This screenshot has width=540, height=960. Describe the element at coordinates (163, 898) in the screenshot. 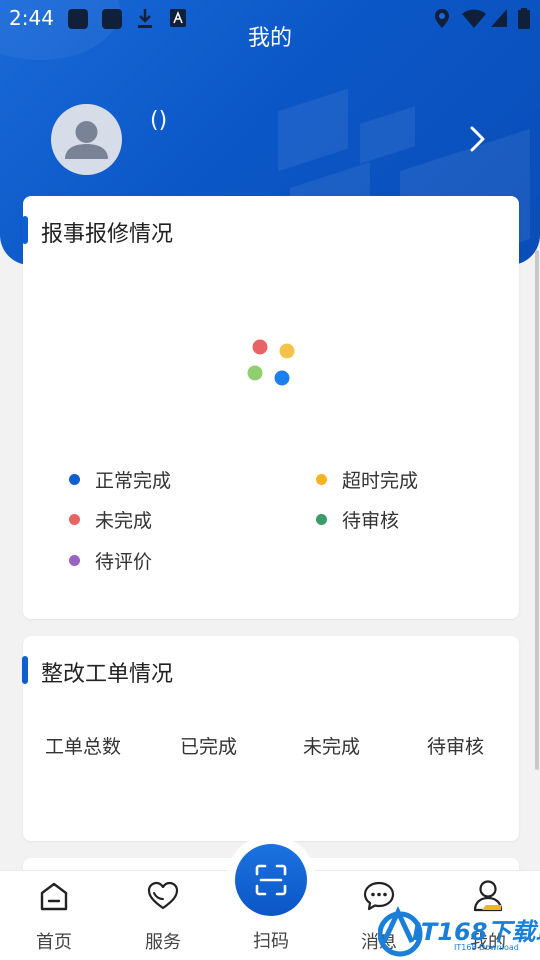

I see `heart-icon` at that location.